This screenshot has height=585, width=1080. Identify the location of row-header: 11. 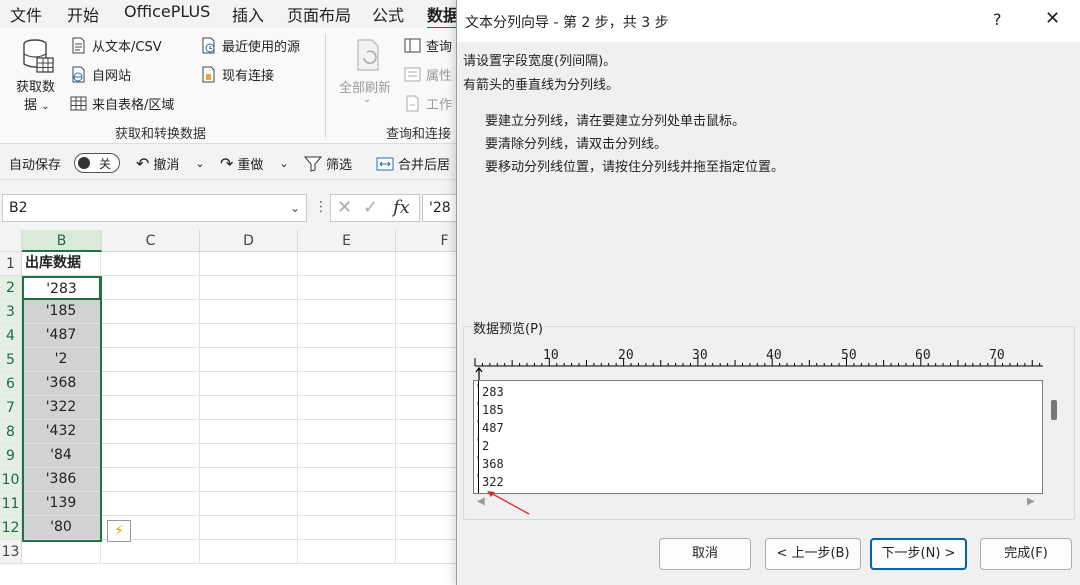
(11, 504).